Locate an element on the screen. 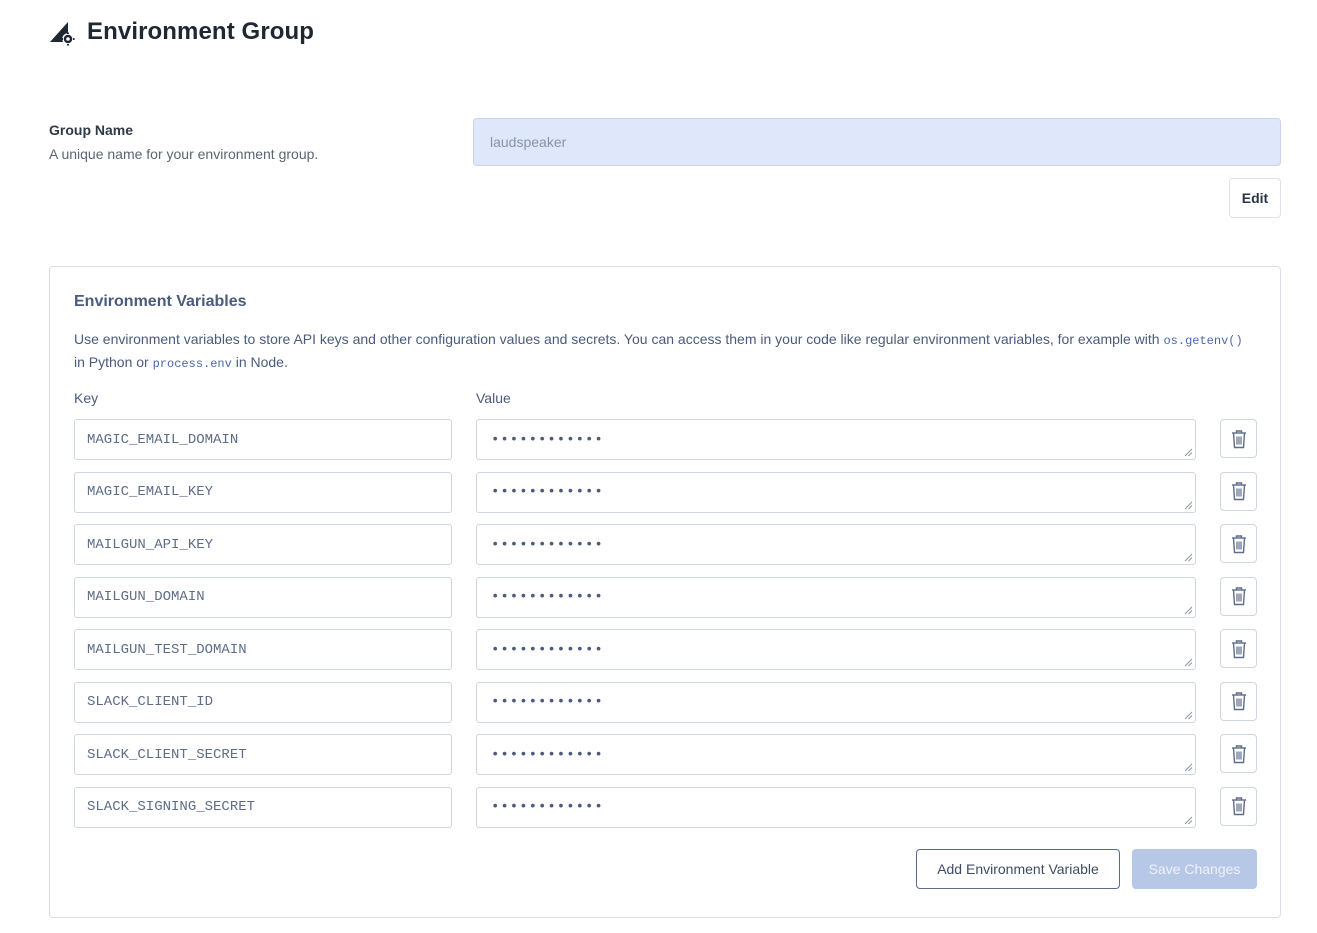 The image size is (1317, 933). group-name-label: Group Name is located at coordinates (91, 130).